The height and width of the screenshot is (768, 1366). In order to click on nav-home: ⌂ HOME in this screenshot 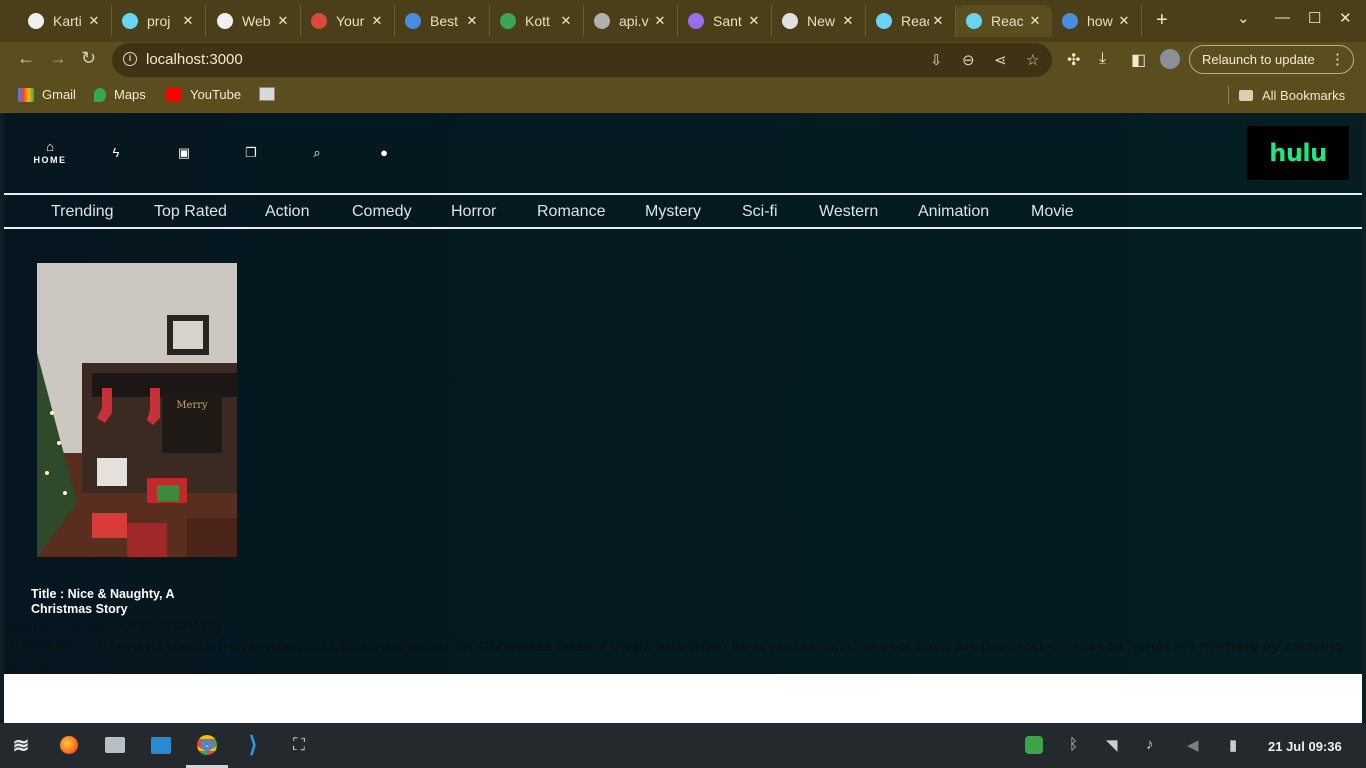, I will do `click(50, 152)`.